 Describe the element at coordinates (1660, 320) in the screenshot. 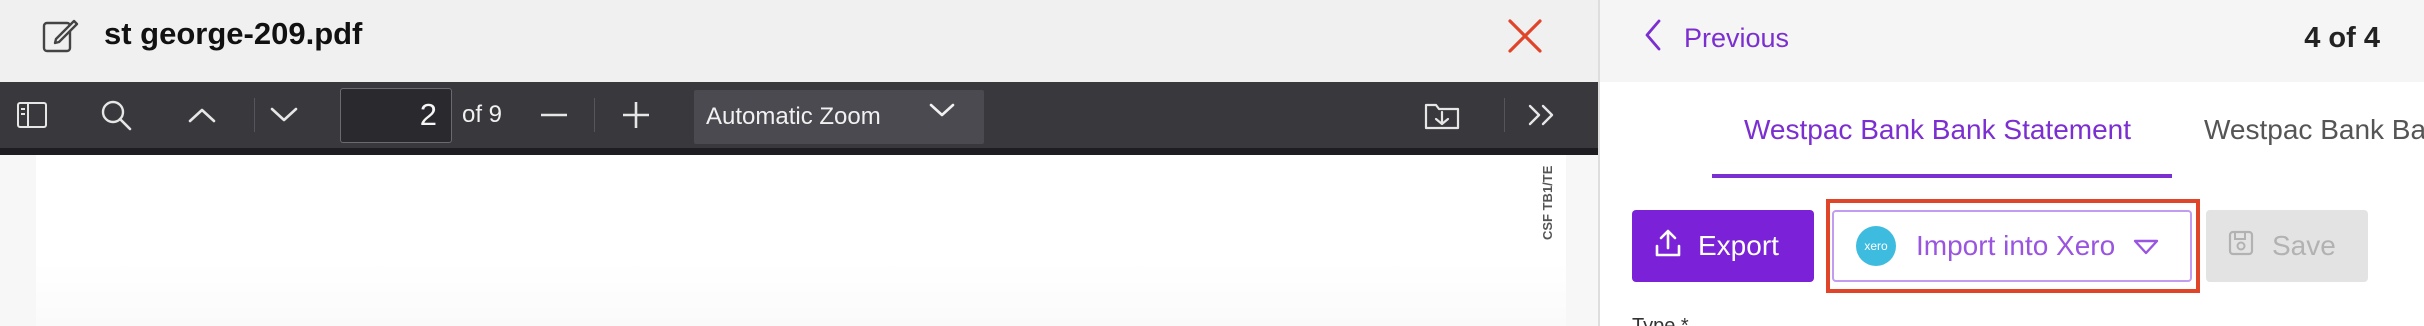

I see `type-field-label: Type *` at that location.